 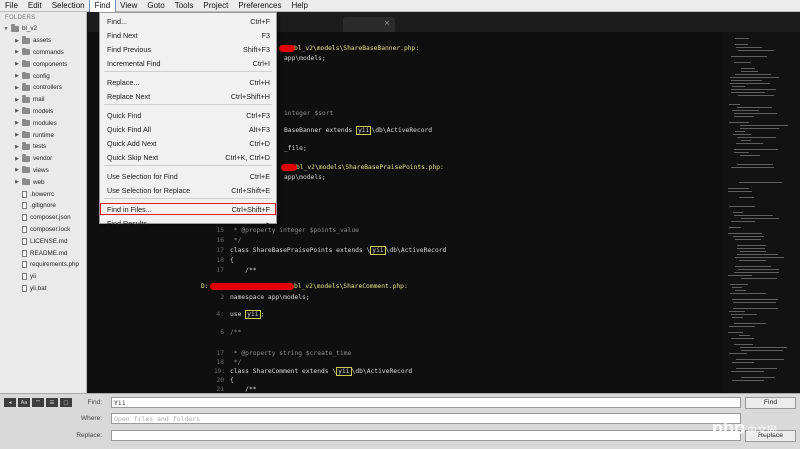 What do you see at coordinates (155, 6) in the screenshot?
I see `menu-goto: Goto` at bounding box center [155, 6].